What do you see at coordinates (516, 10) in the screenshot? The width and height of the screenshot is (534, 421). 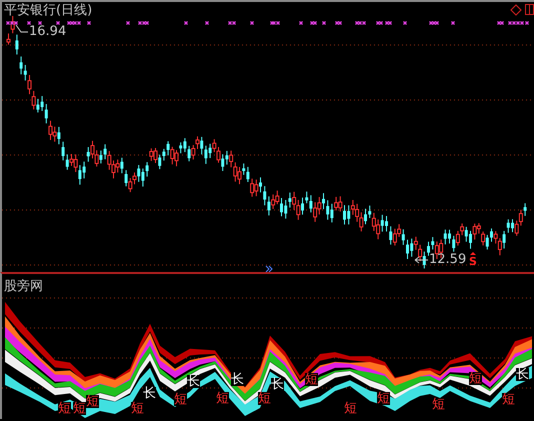 I see `diamond-icon` at bounding box center [516, 10].